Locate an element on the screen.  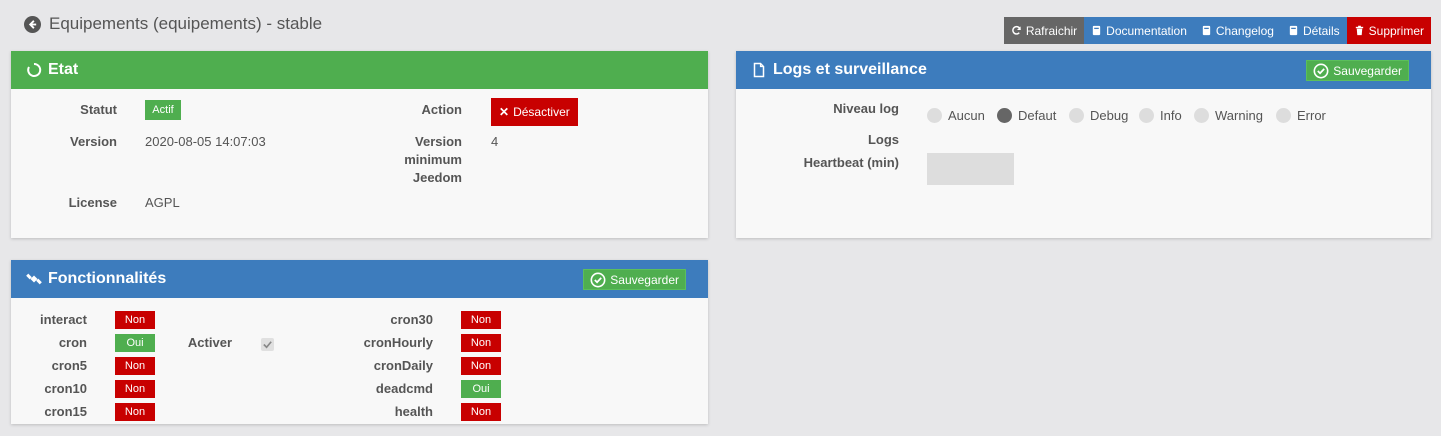
statut-badge: Actif is located at coordinates (163, 110).